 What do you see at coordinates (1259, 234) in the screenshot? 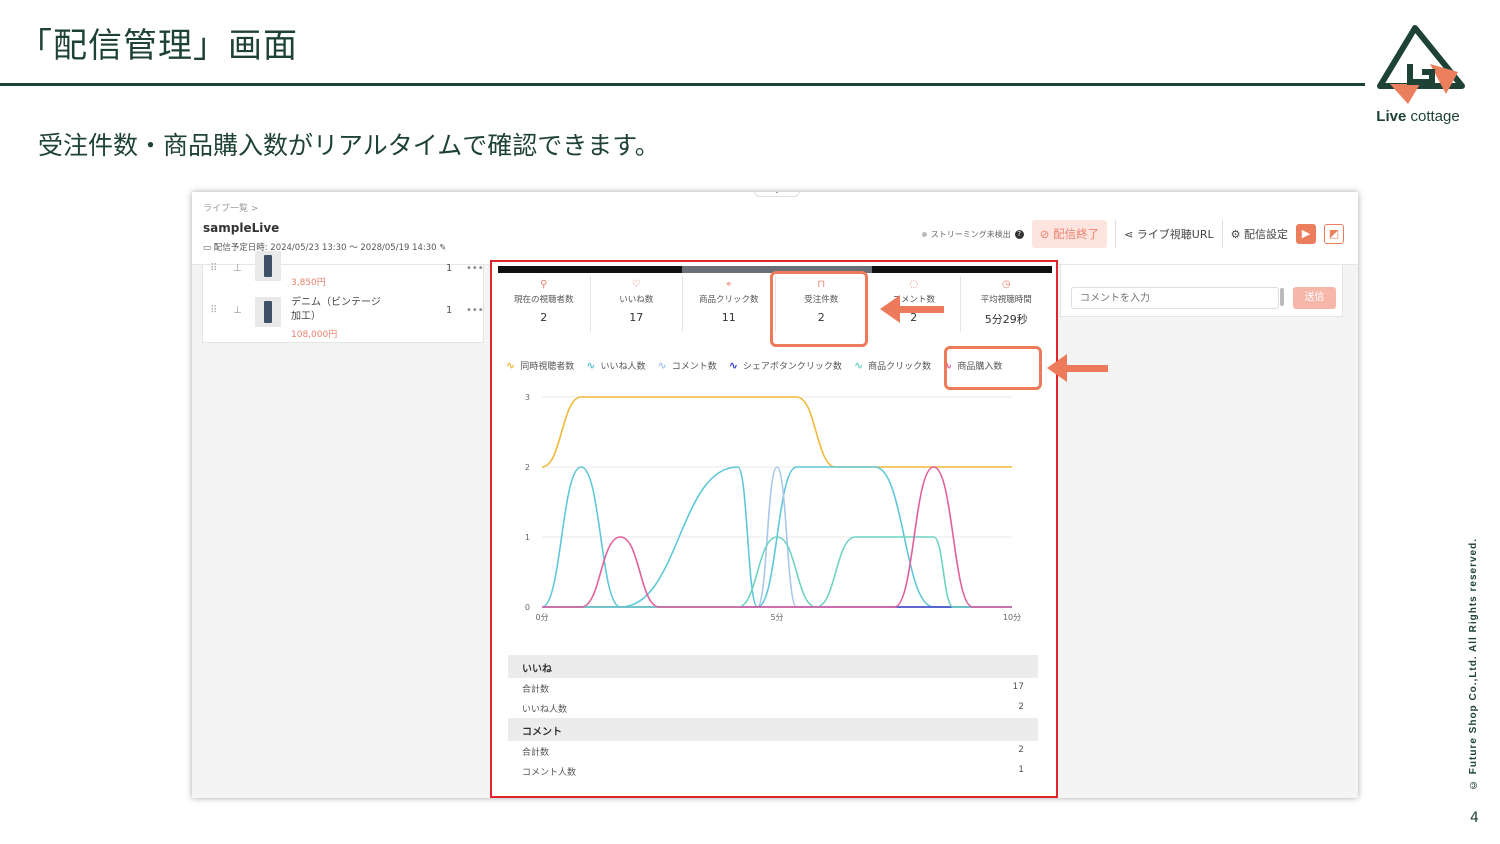
I see `stream-settings-button: ⚙ 配信設定` at bounding box center [1259, 234].